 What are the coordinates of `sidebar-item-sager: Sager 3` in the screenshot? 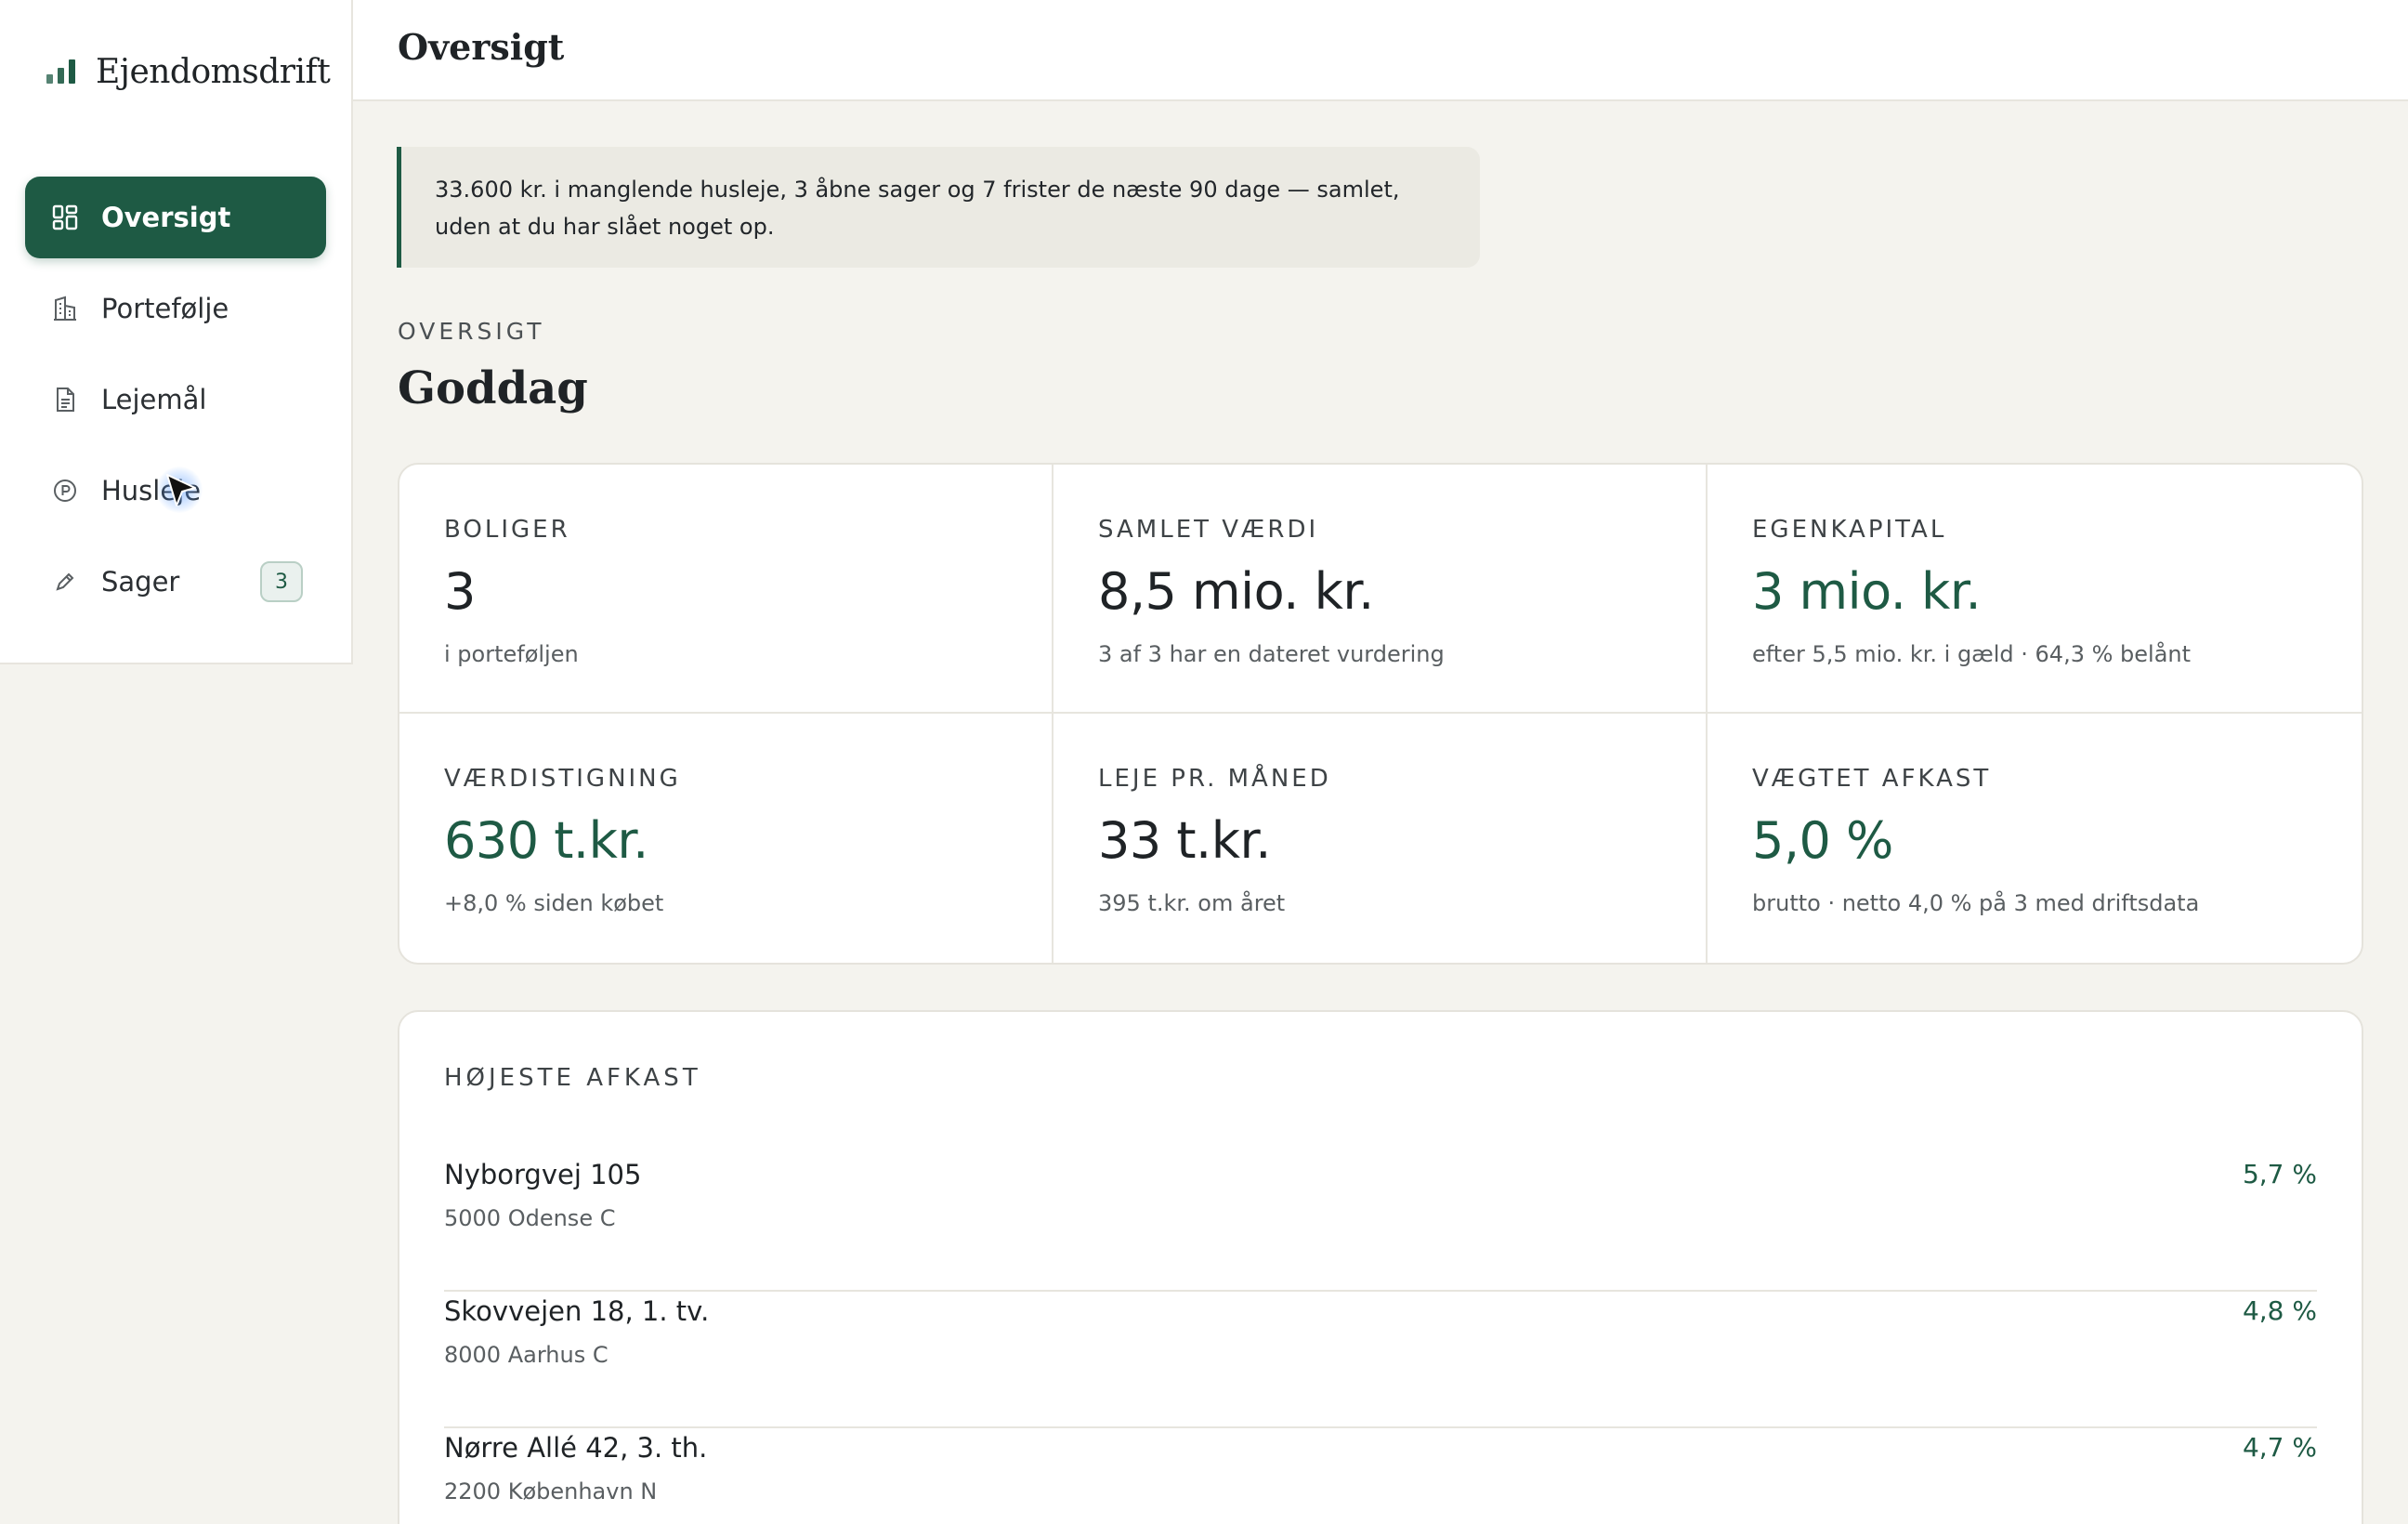 It's located at (175, 582).